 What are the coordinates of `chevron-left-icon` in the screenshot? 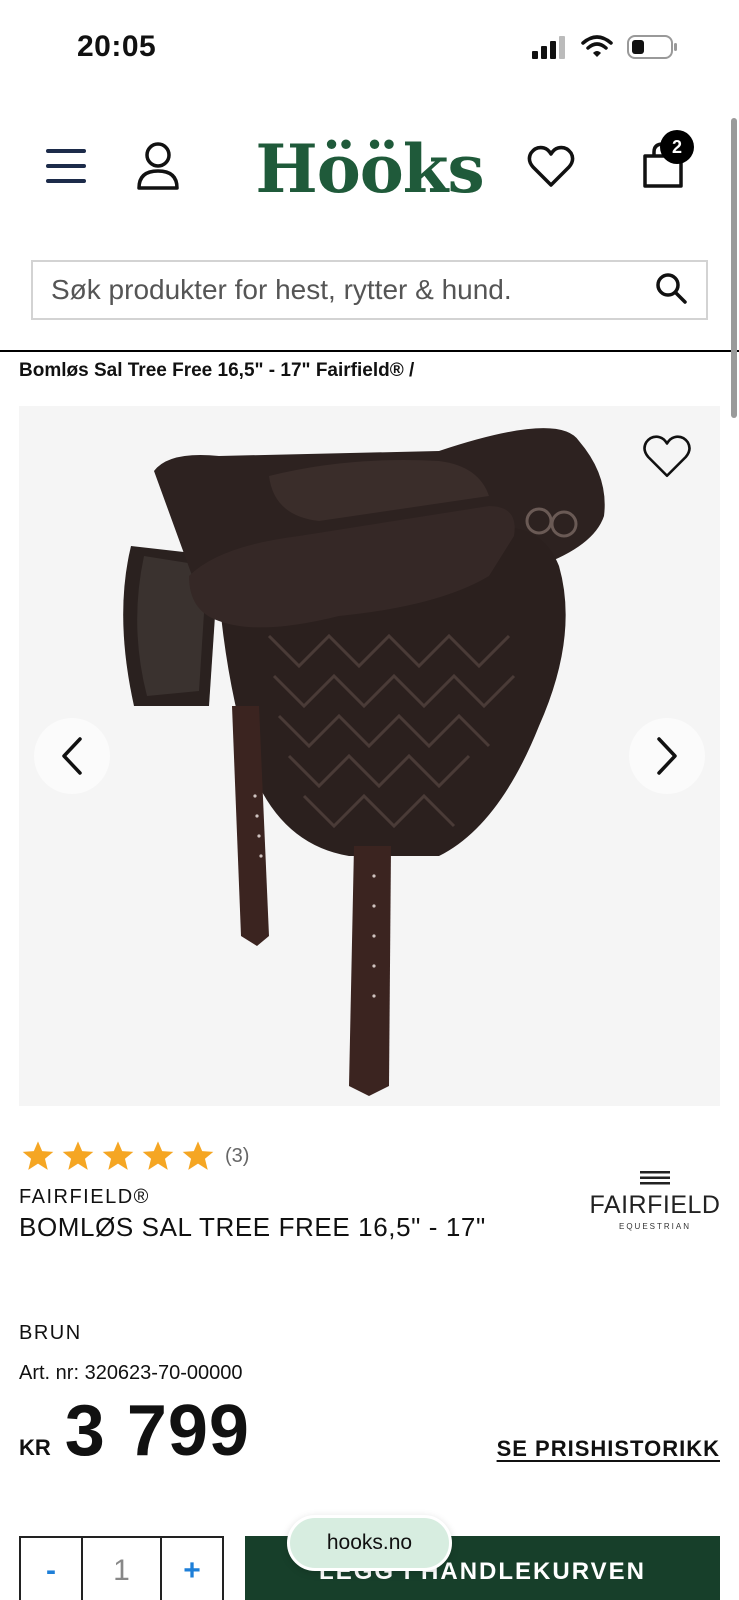 It's located at (72, 756).